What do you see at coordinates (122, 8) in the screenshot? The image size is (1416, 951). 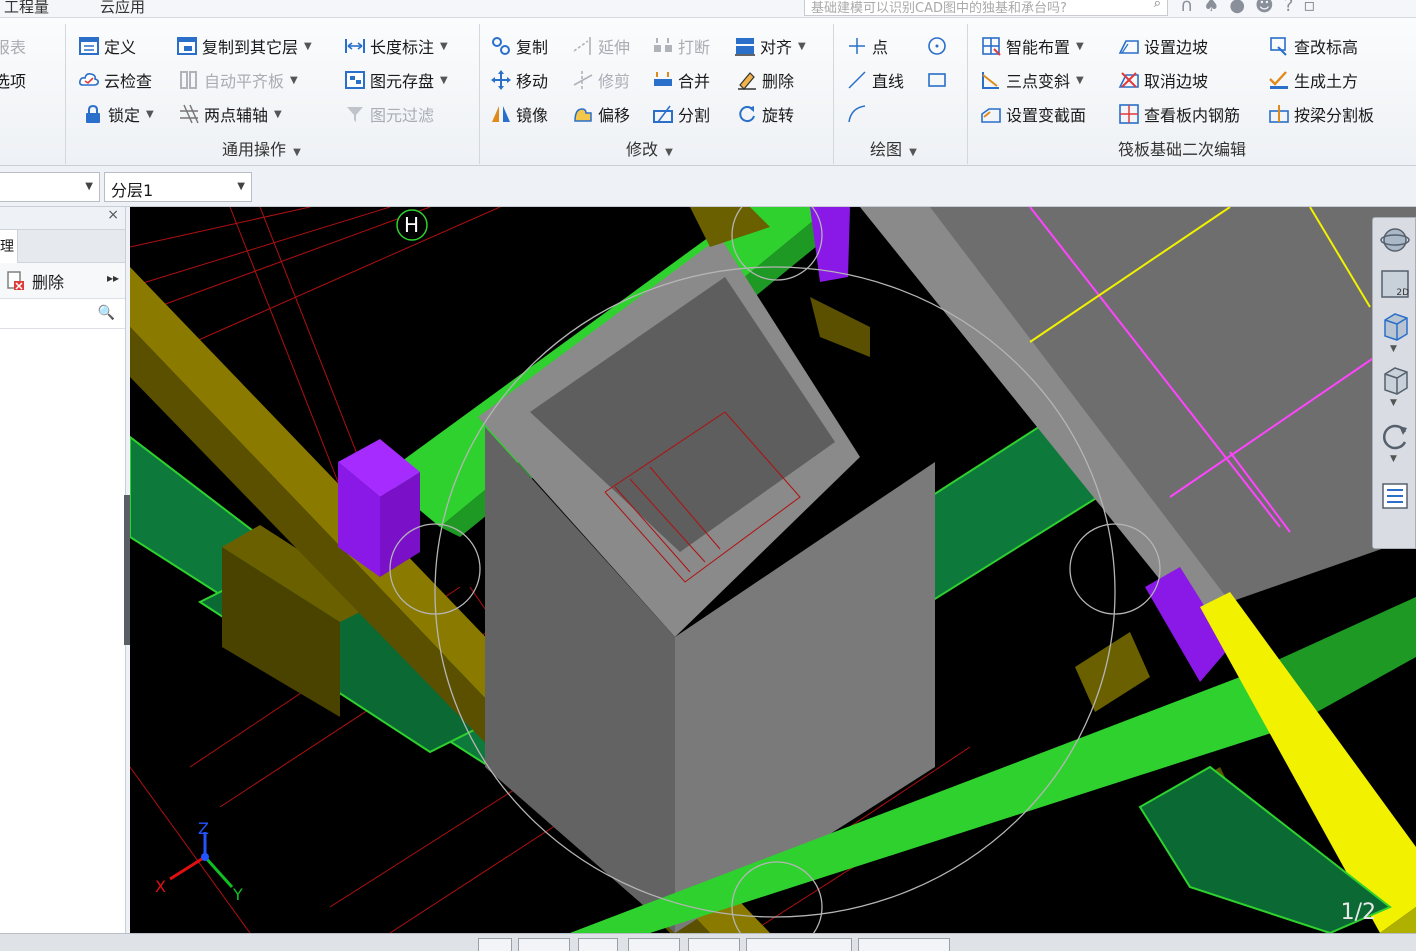 I see `tab-cloud-app: 云应用` at bounding box center [122, 8].